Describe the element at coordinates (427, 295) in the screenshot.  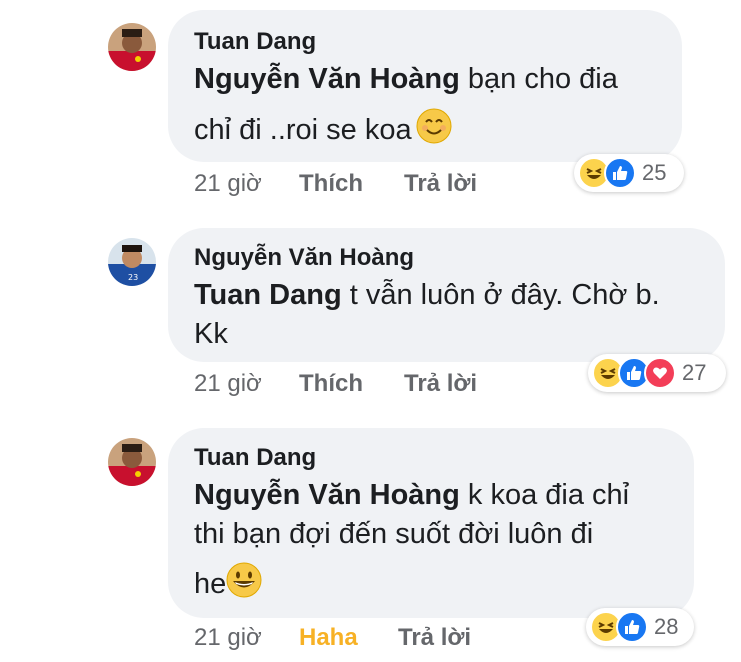
I see `comment-text-line: Tuan Dang t vẫn luôn ở đây. Chờ b.` at that location.